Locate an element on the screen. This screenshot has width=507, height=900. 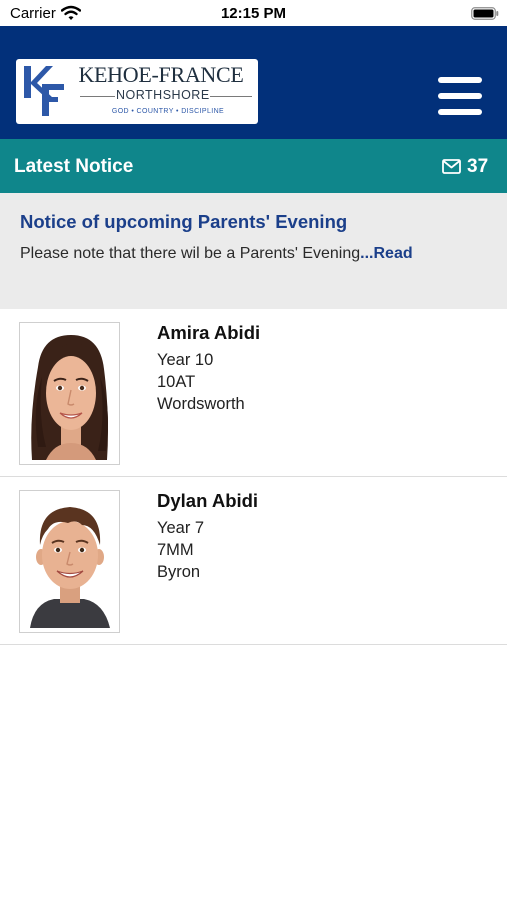
notice-preview-title: Notice of upcoming Parents' Evening is located at coordinates (183, 222).